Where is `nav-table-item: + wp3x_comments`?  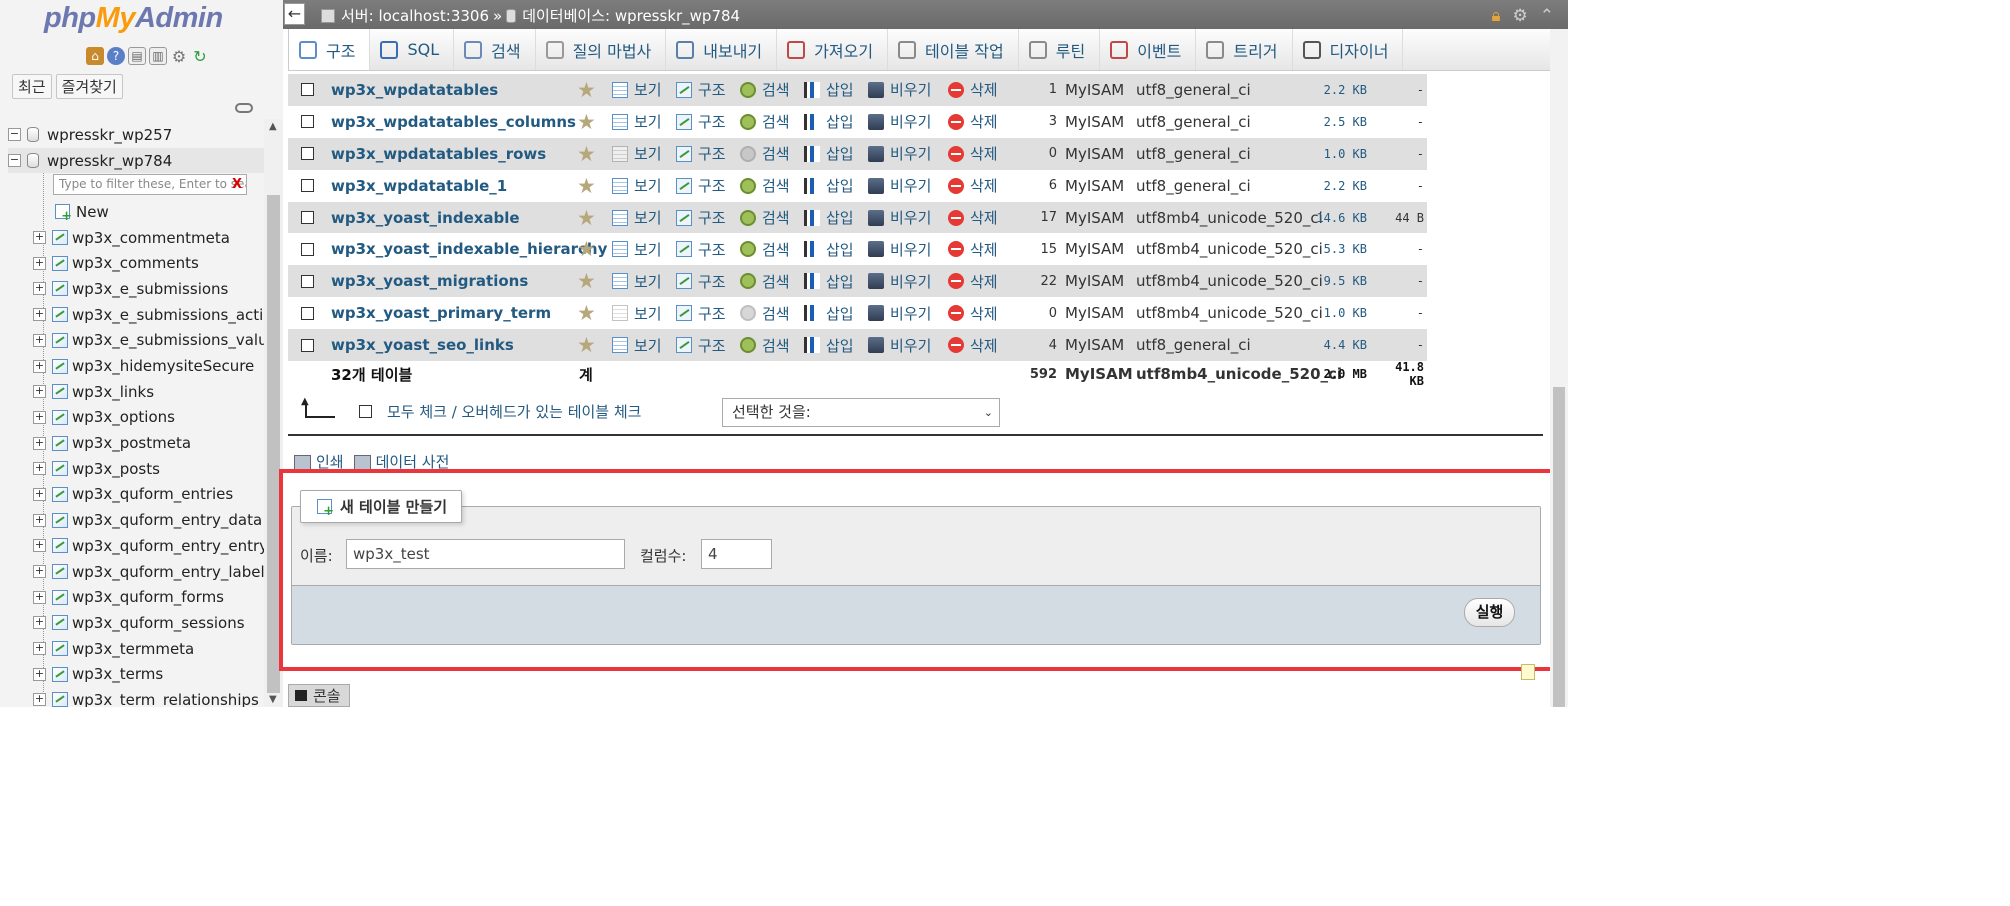 nav-table-item: + wp3x_comments is located at coordinates (136, 263).